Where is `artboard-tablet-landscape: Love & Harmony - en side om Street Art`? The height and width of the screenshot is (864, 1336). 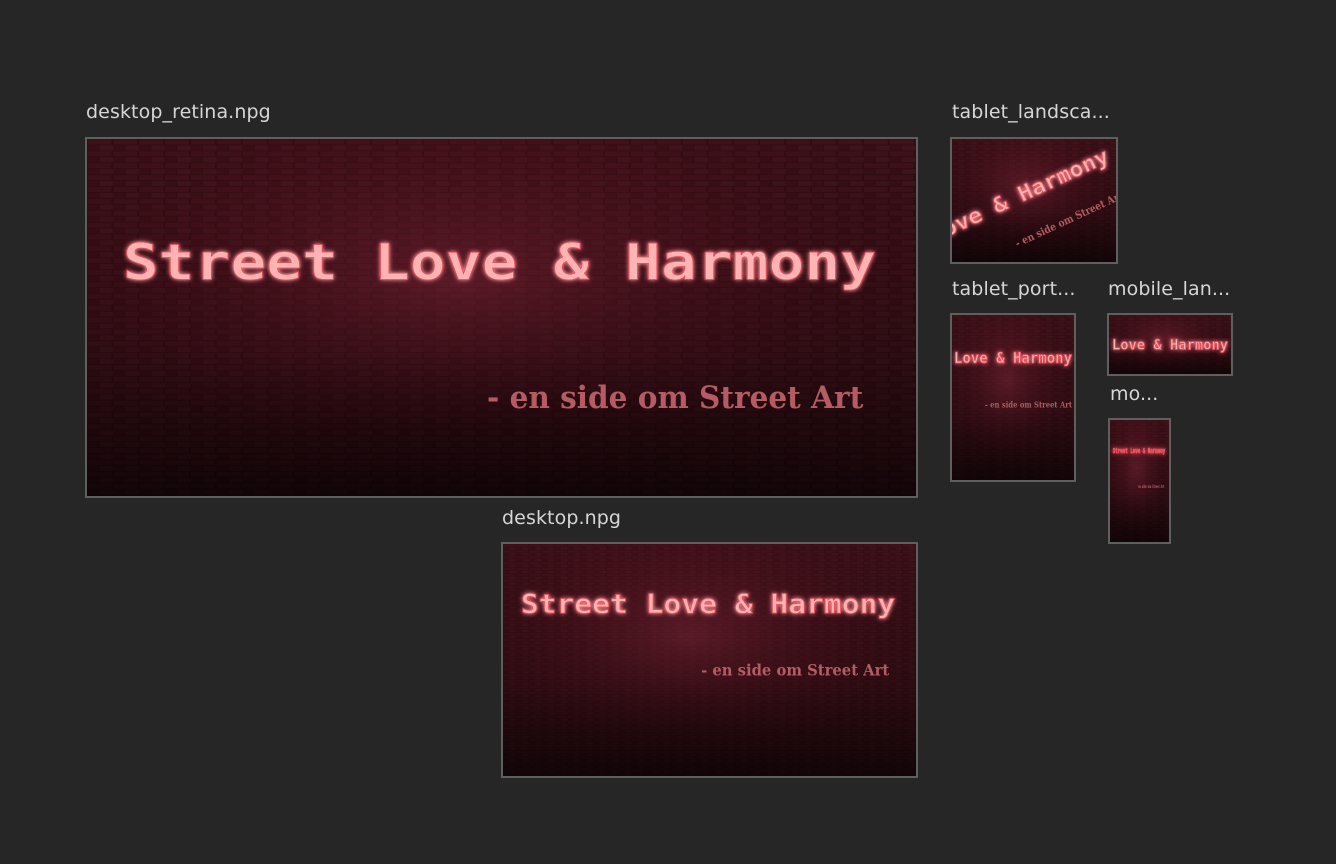
artboard-tablet-landscape: Love & Harmony - en side om Street Art is located at coordinates (1034, 200).